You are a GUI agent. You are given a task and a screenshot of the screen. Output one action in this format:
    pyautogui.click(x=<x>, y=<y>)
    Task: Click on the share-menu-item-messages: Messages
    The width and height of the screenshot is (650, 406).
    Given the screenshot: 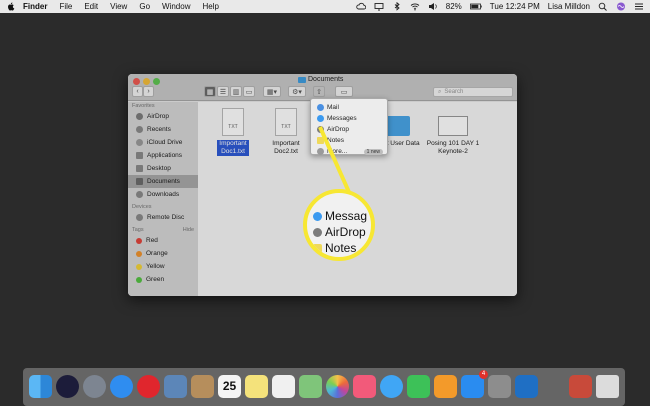 What is the action you would take?
    pyautogui.click(x=349, y=118)
    